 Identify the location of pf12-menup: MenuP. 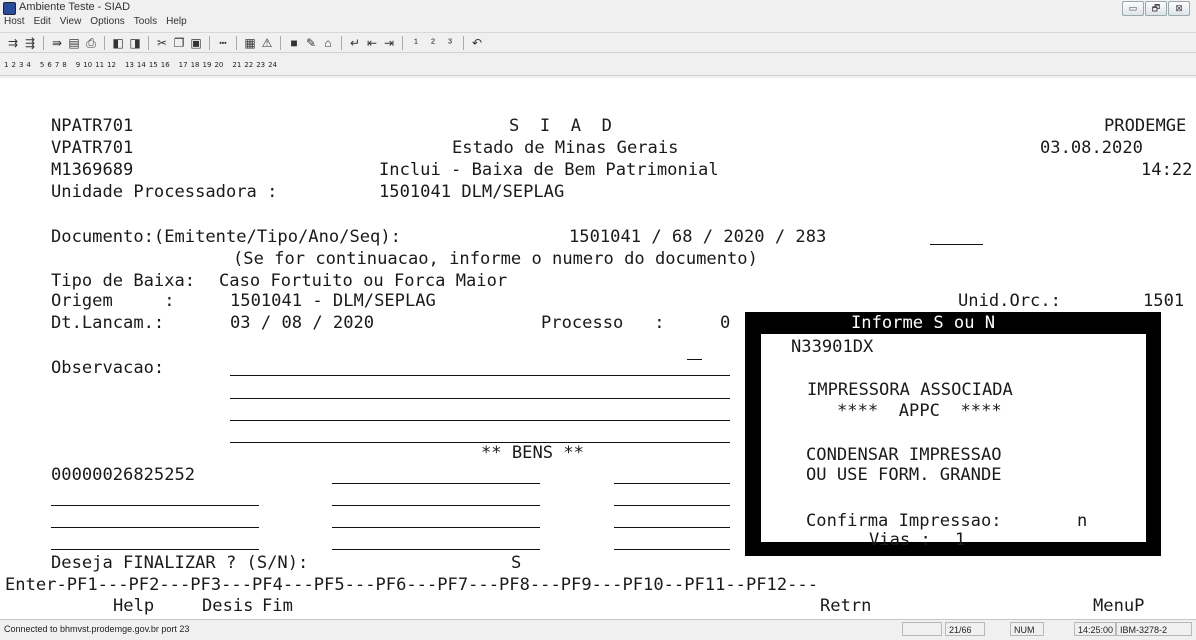
(1118, 606).